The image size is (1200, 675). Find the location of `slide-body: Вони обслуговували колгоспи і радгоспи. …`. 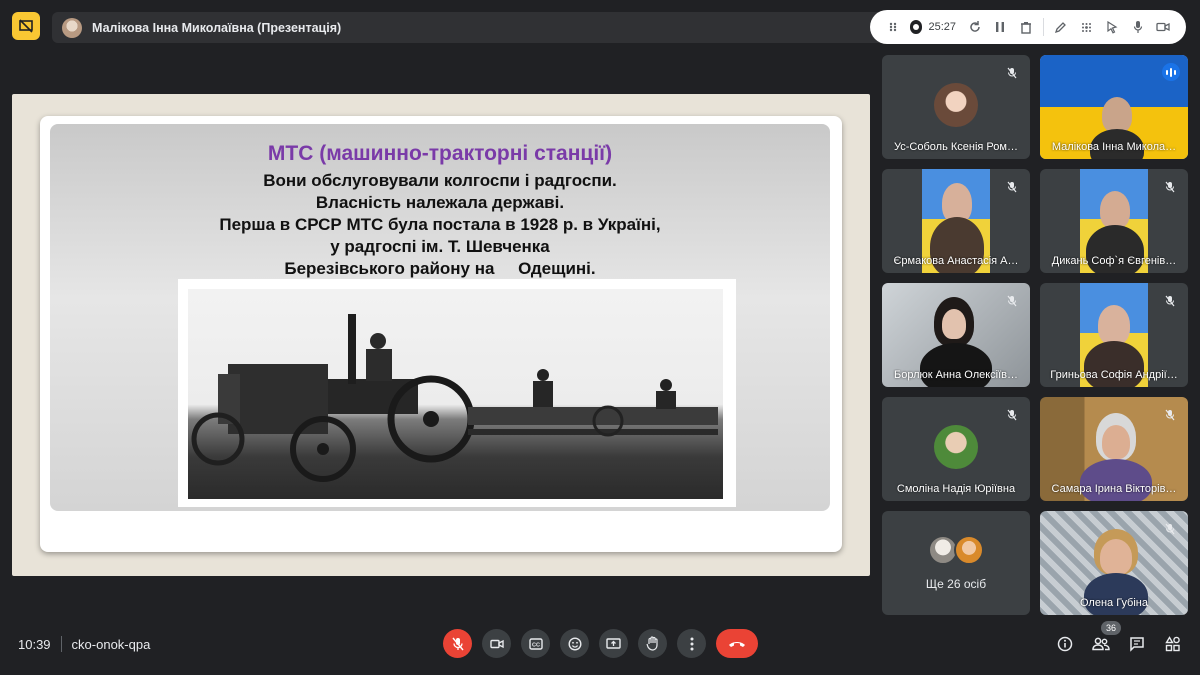

slide-body: Вони обслуговували колгоспи і радгоспи. … is located at coordinates (440, 225).